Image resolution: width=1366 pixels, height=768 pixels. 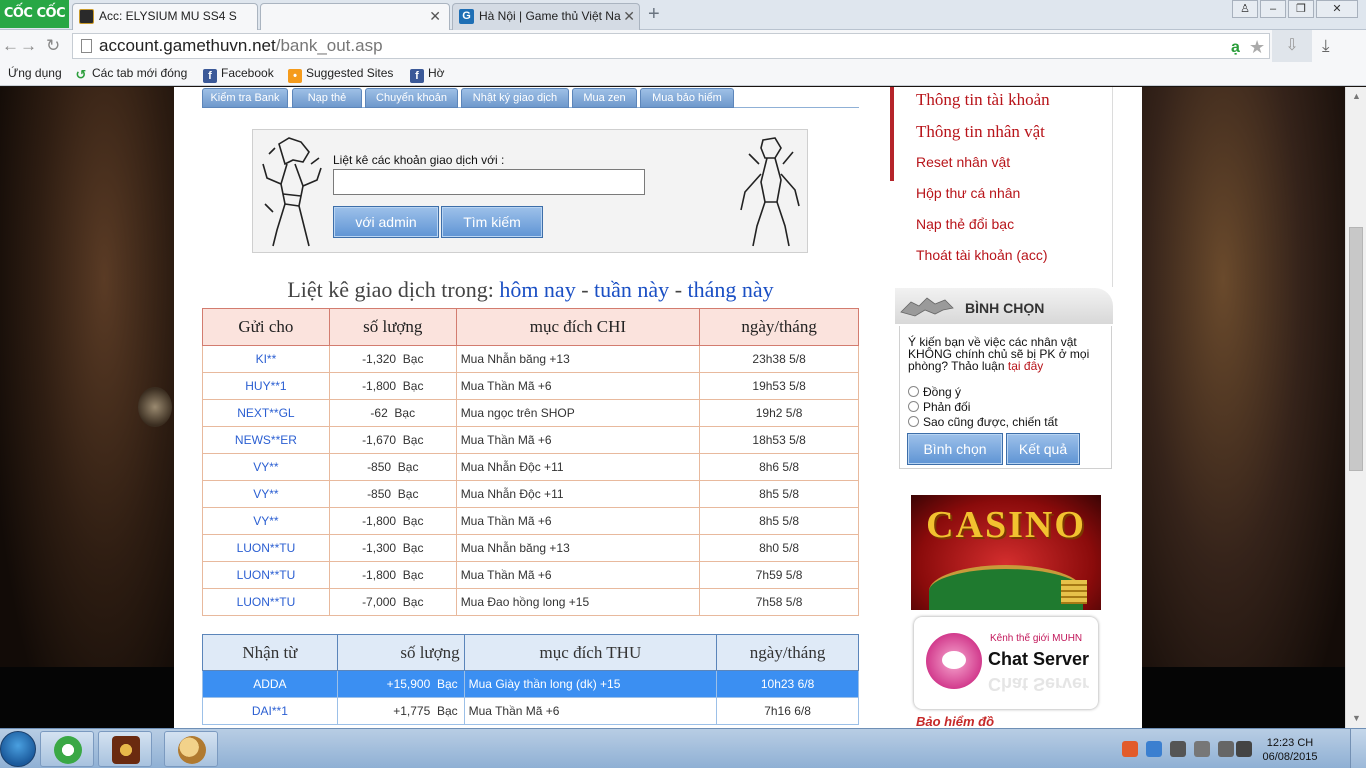 What do you see at coordinates (604, 98) in the screenshot?
I see `subnav-buy-zen: Mua zen` at bounding box center [604, 98].